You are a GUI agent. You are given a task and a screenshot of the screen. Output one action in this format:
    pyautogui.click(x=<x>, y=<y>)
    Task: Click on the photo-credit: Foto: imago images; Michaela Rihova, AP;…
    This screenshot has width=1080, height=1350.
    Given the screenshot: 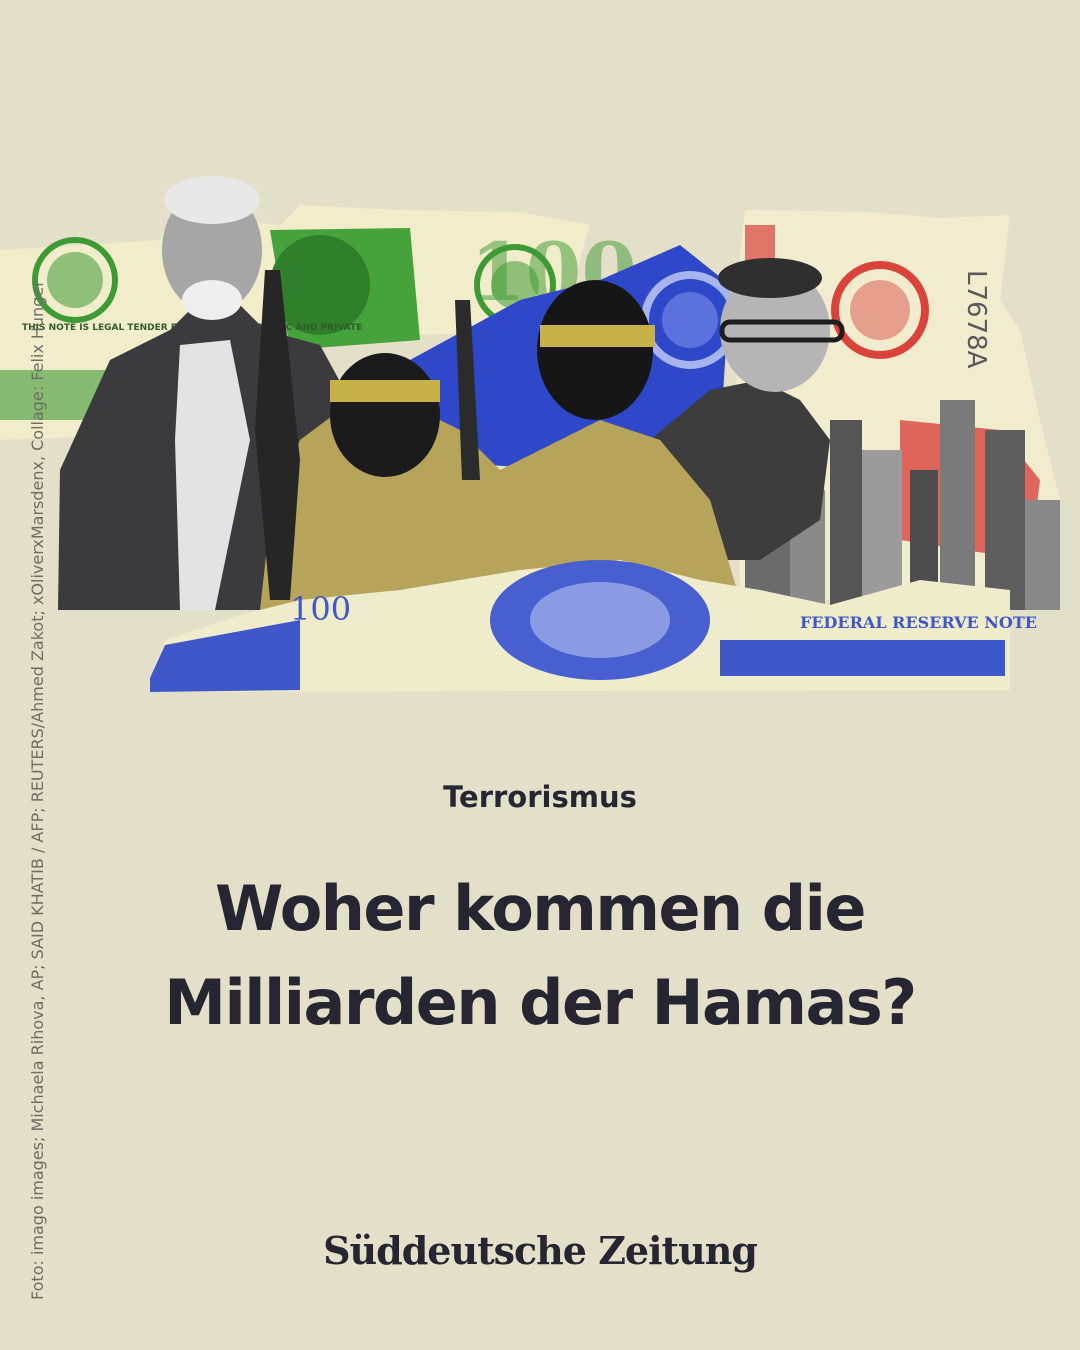 What is the action you would take?
    pyautogui.click(x=37, y=790)
    